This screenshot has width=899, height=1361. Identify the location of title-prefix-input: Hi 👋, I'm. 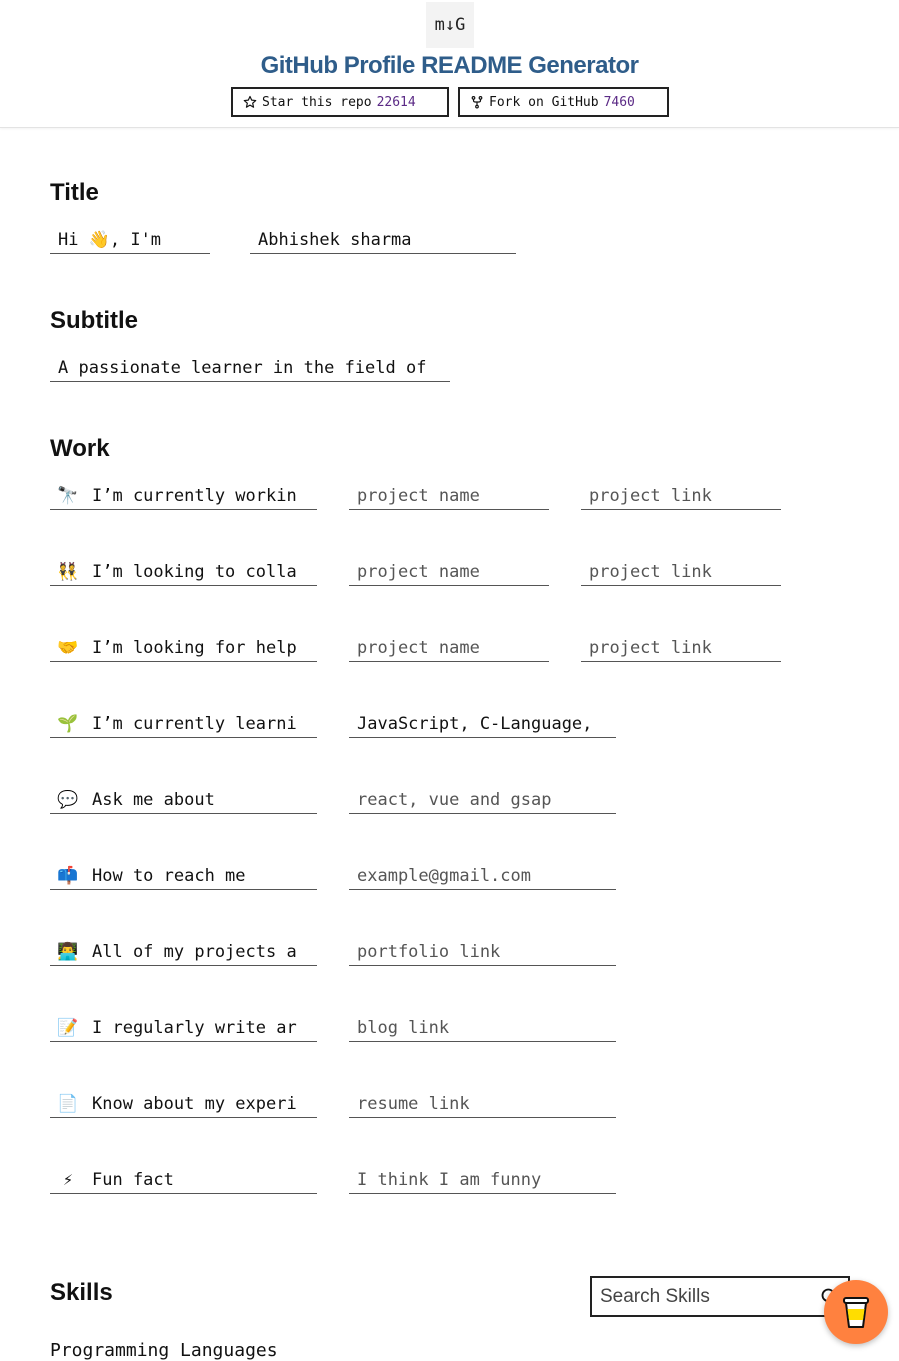
(130, 240).